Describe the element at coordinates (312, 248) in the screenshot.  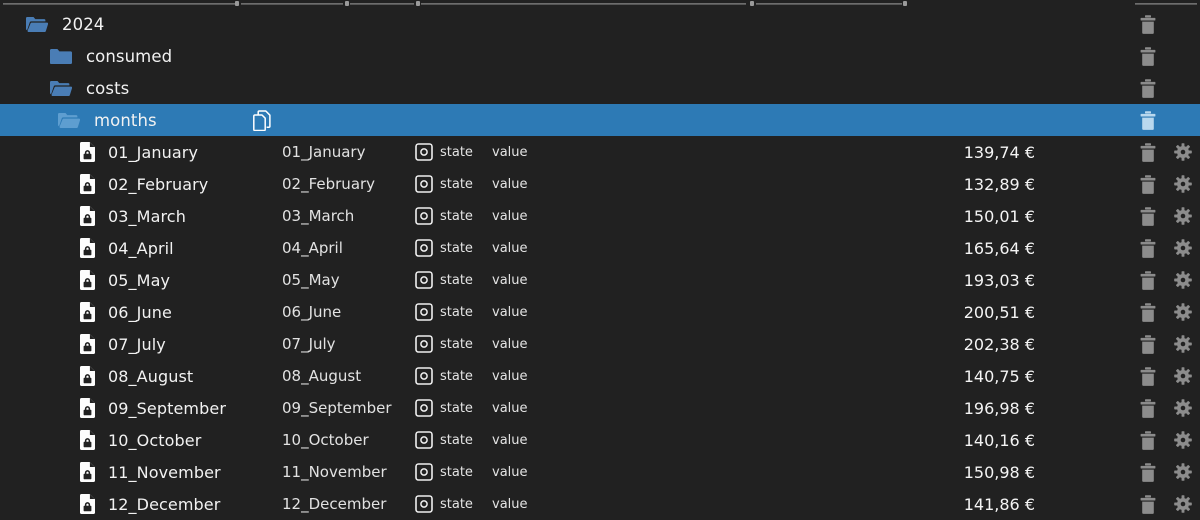
I see `file-title-cell: 04_April` at that location.